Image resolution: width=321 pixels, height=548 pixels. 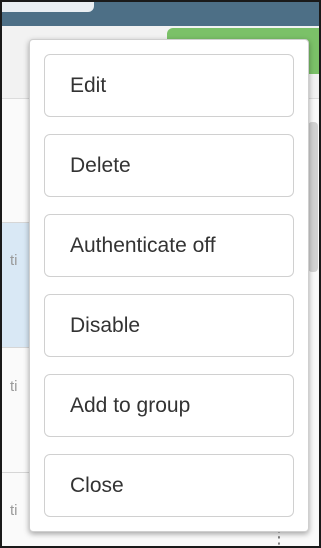 What do you see at coordinates (130, 405) in the screenshot?
I see `menu-item-label: Add to group` at bounding box center [130, 405].